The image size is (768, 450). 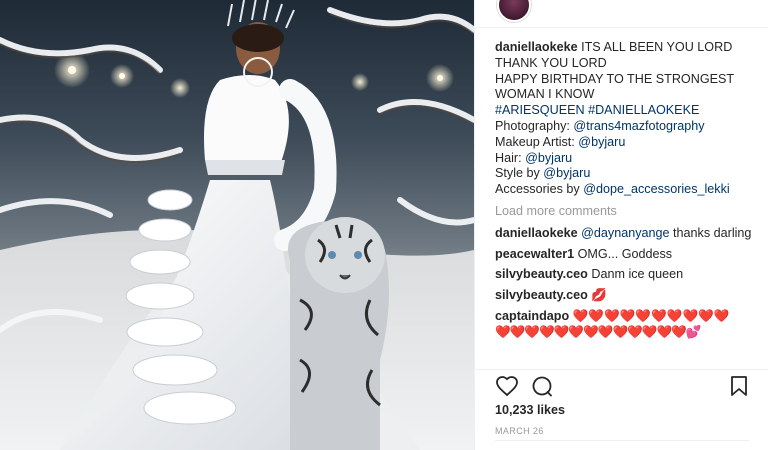 I want to click on caption-username: daniellaokeke, so click(x=536, y=47).